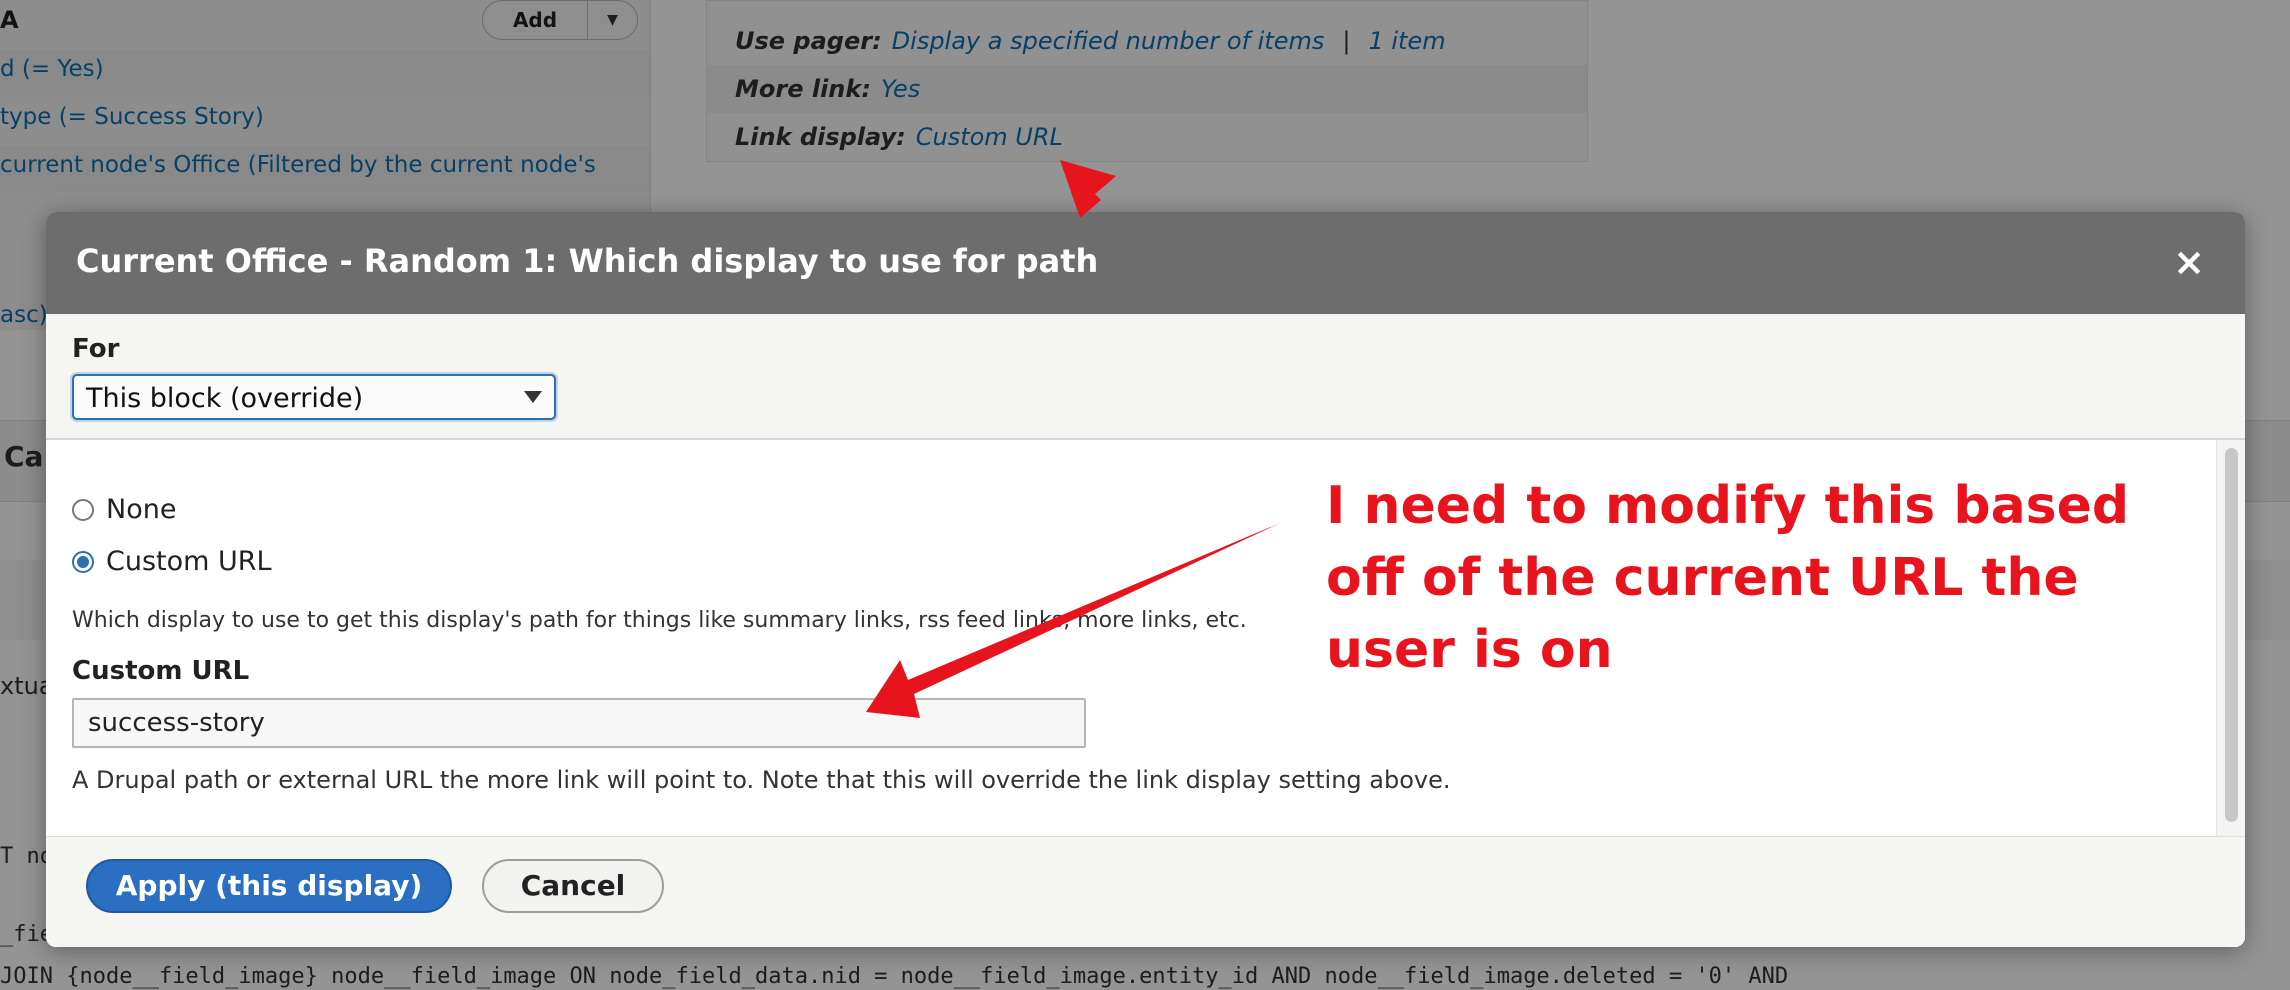  I want to click on dialog-scrollbar, so click(2230, 638).